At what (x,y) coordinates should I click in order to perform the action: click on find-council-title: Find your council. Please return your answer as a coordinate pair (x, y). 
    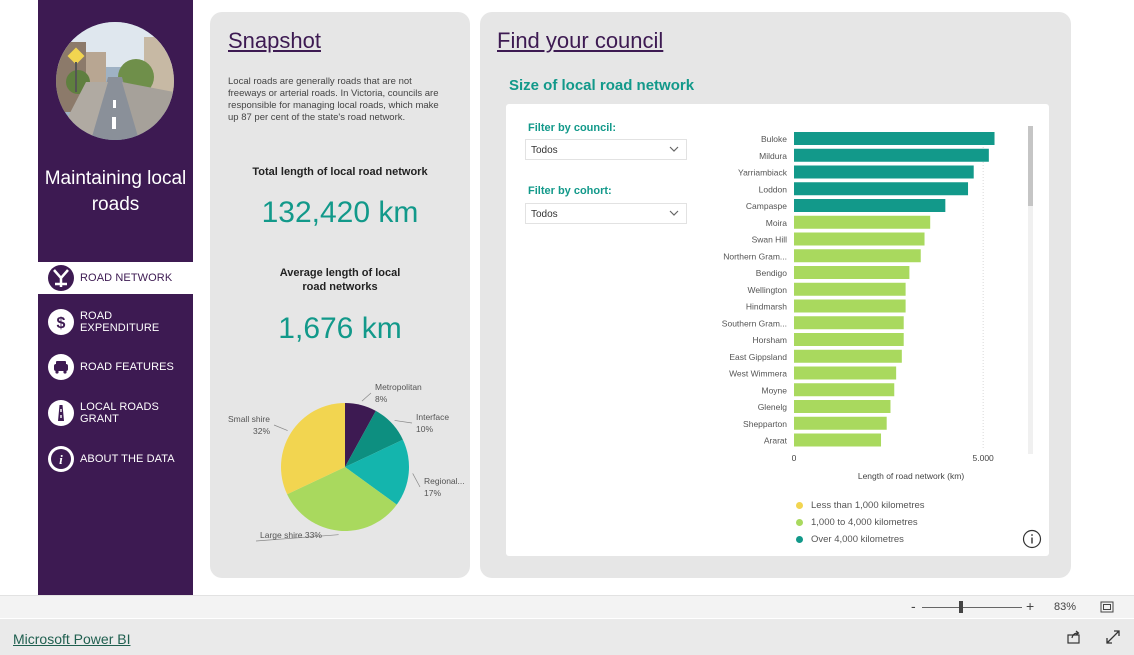
    Looking at the image, I should click on (580, 41).